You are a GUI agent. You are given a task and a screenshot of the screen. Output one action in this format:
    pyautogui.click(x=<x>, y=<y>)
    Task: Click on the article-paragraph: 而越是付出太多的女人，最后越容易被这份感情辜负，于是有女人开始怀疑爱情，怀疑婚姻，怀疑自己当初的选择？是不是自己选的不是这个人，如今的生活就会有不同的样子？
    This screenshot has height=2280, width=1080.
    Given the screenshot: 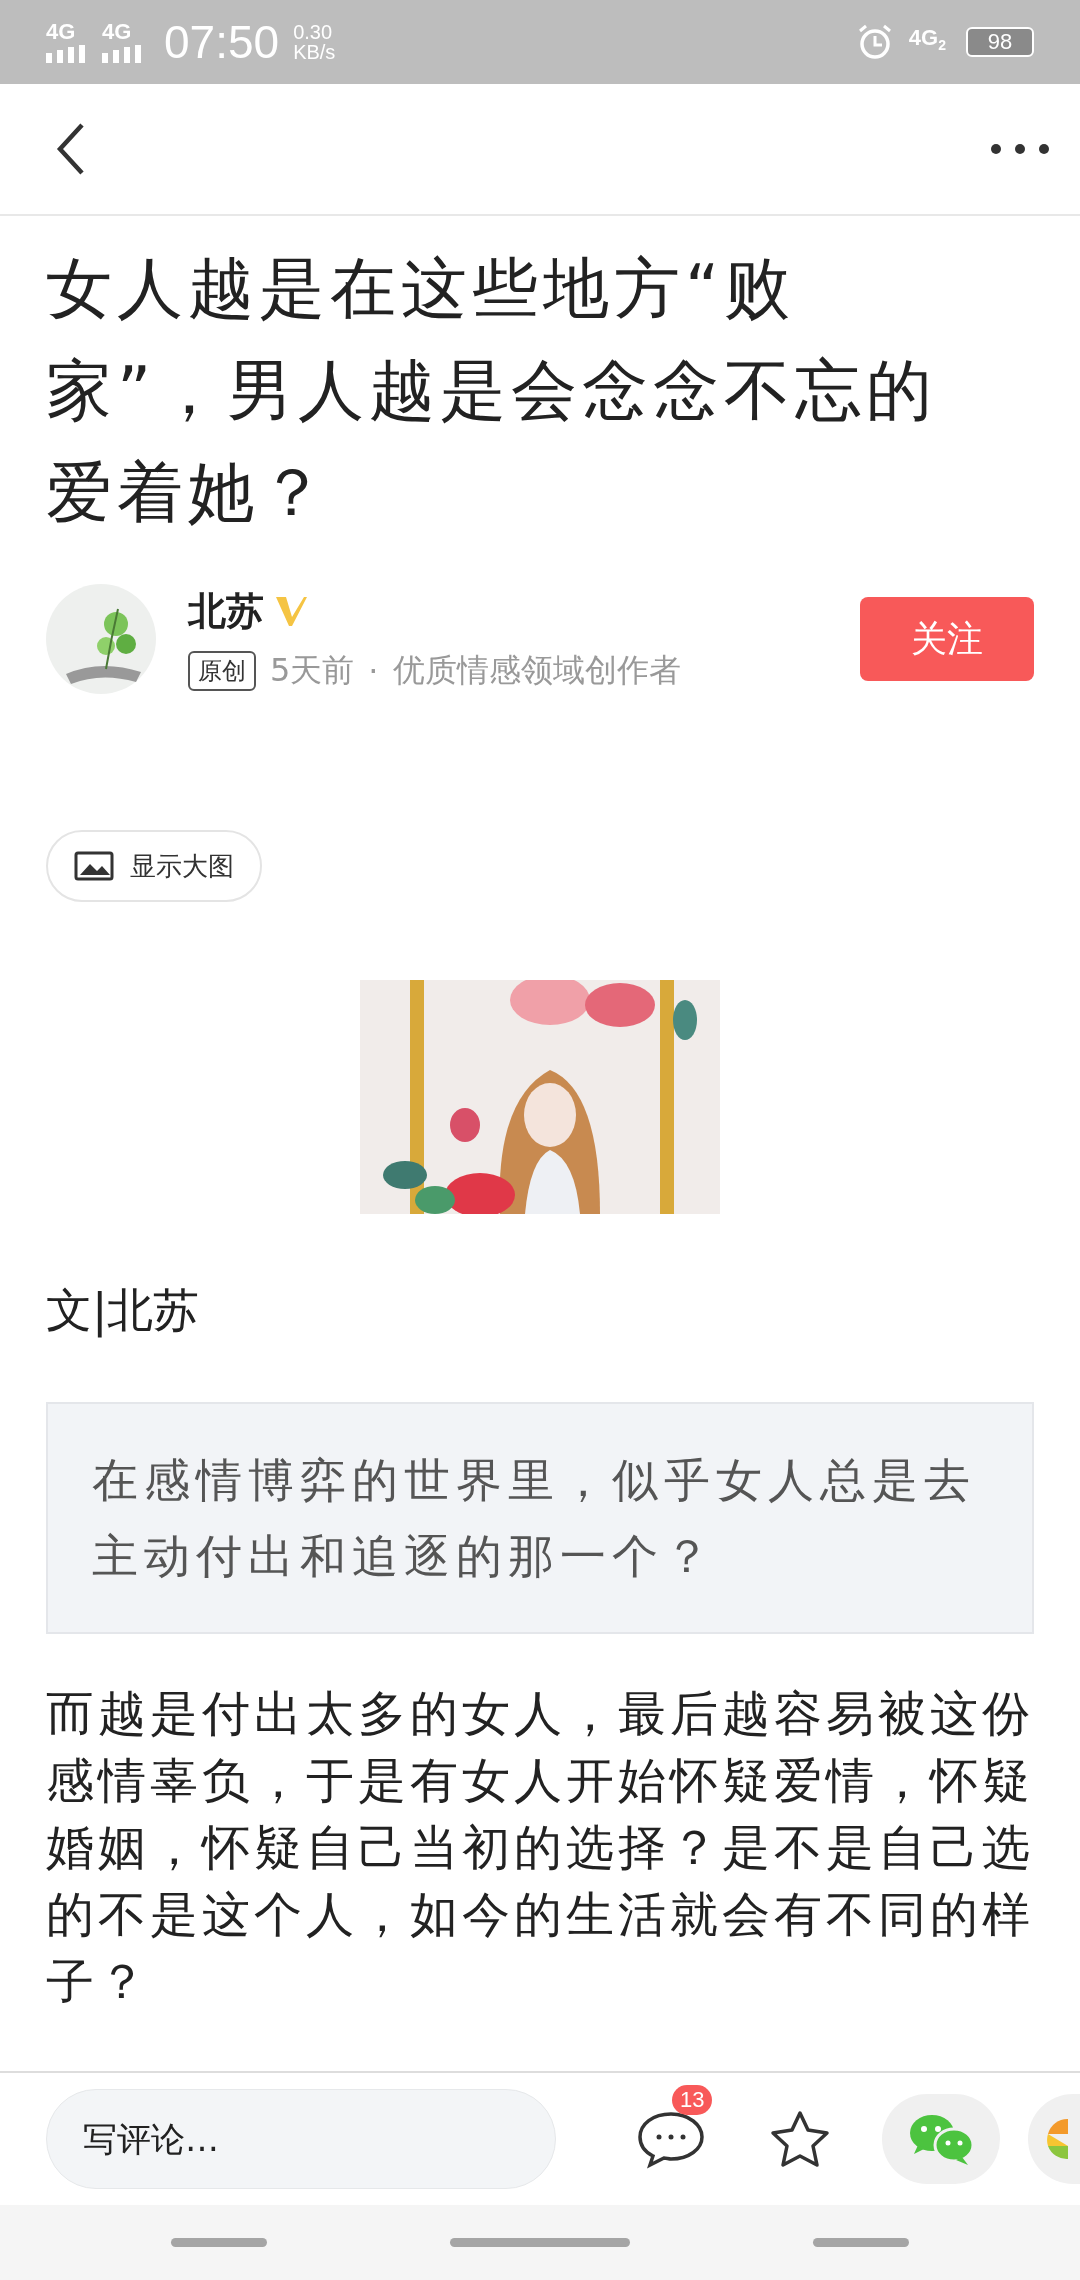 What is the action you would take?
    pyautogui.click(x=540, y=1847)
    